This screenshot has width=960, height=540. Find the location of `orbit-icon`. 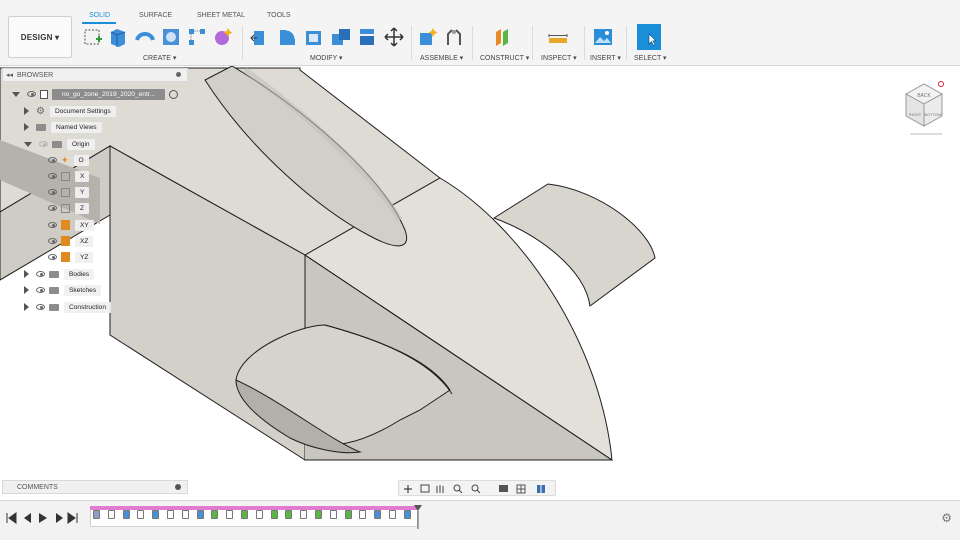

orbit-icon is located at coordinates (408, 489).